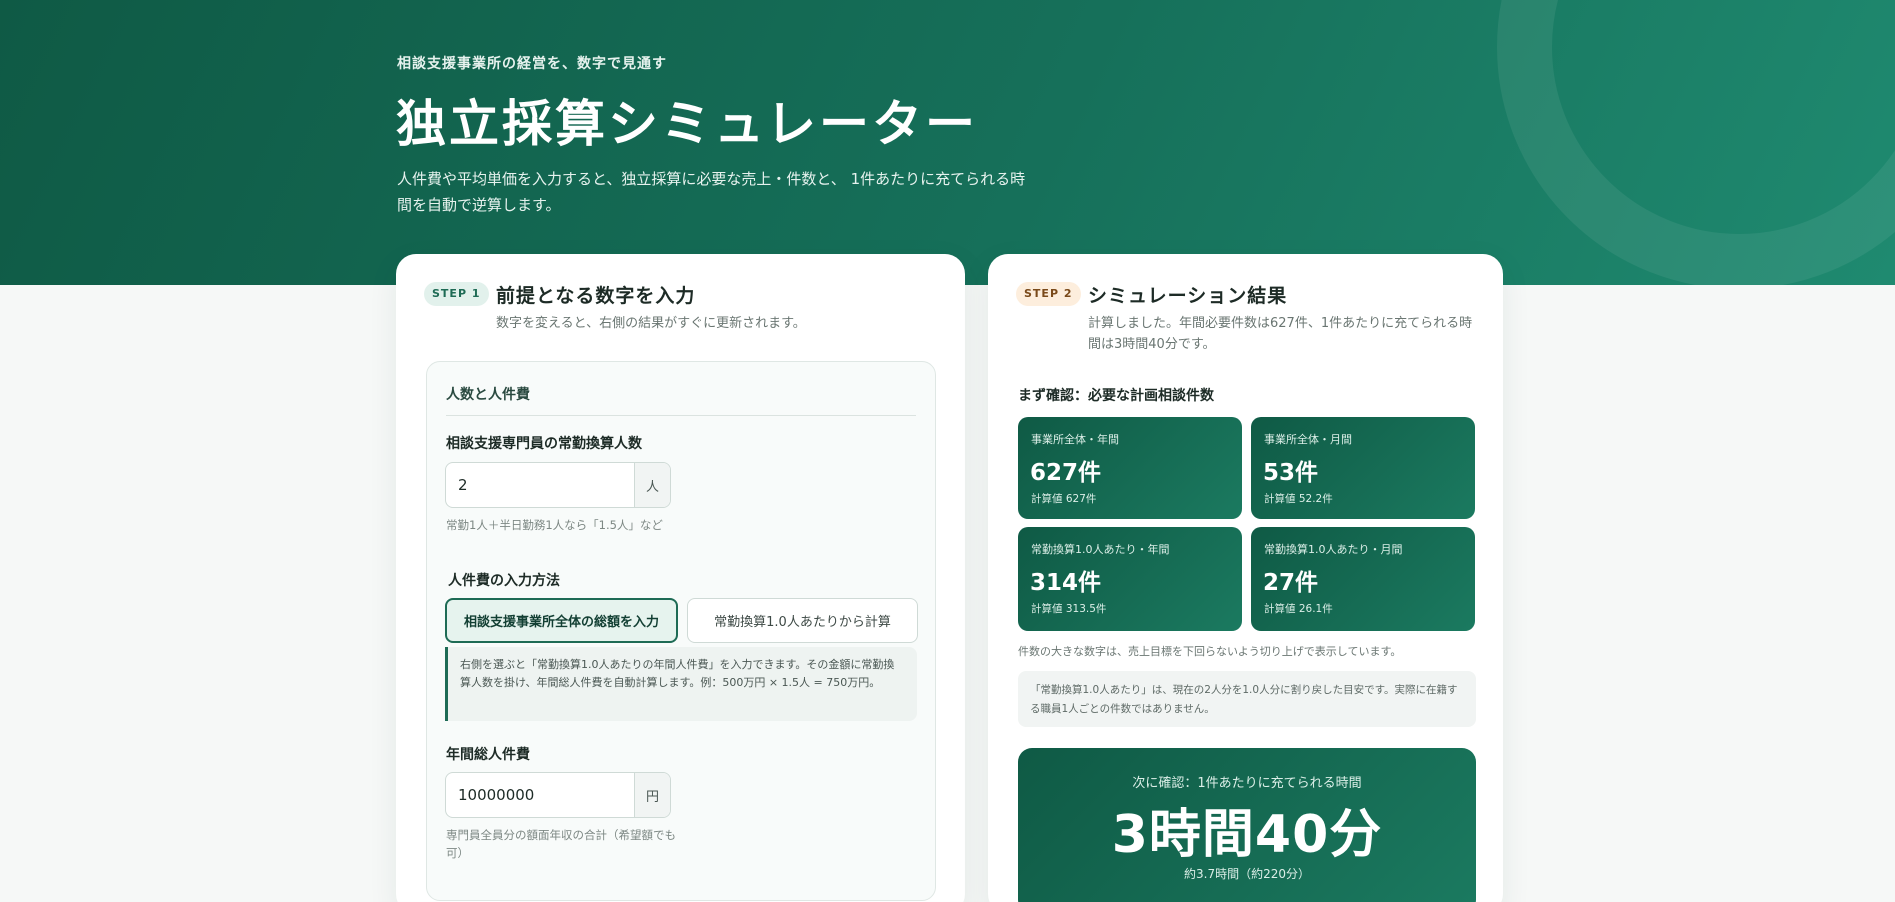 Image resolution: width=1895 pixels, height=902 pixels. I want to click on payroll-field: 円, so click(558, 795).